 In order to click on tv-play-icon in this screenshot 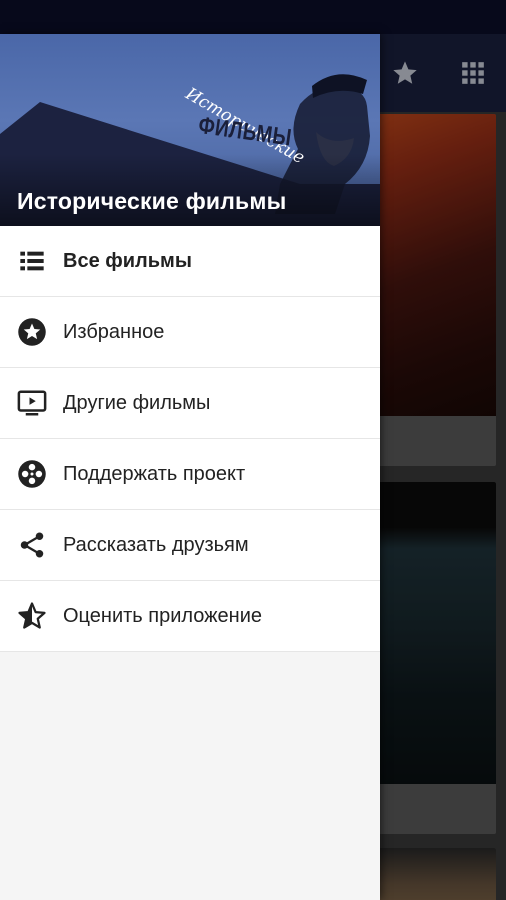, I will do `click(32, 403)`.